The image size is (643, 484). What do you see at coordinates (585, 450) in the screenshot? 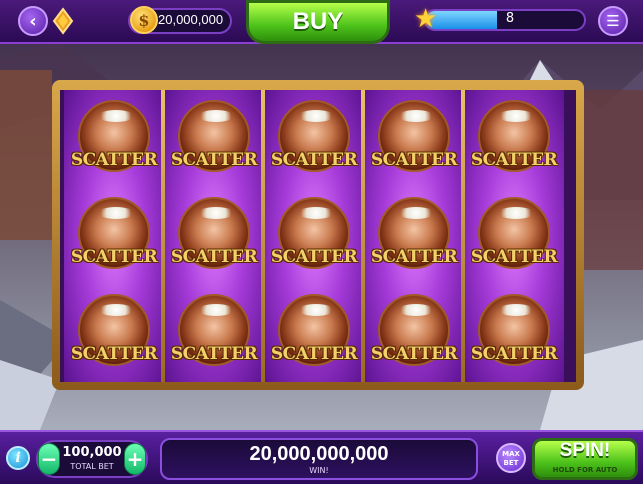
I see `spin-label: SPIN!` at bounding box center [585, 450].